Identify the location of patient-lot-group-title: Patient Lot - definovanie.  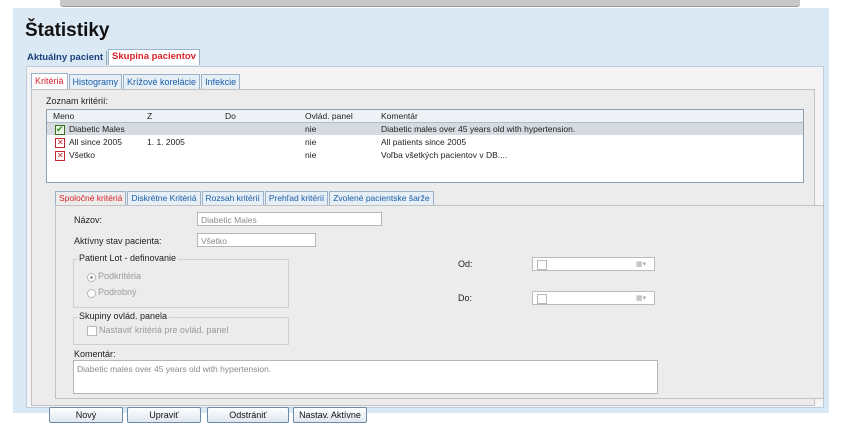
(128, 258).